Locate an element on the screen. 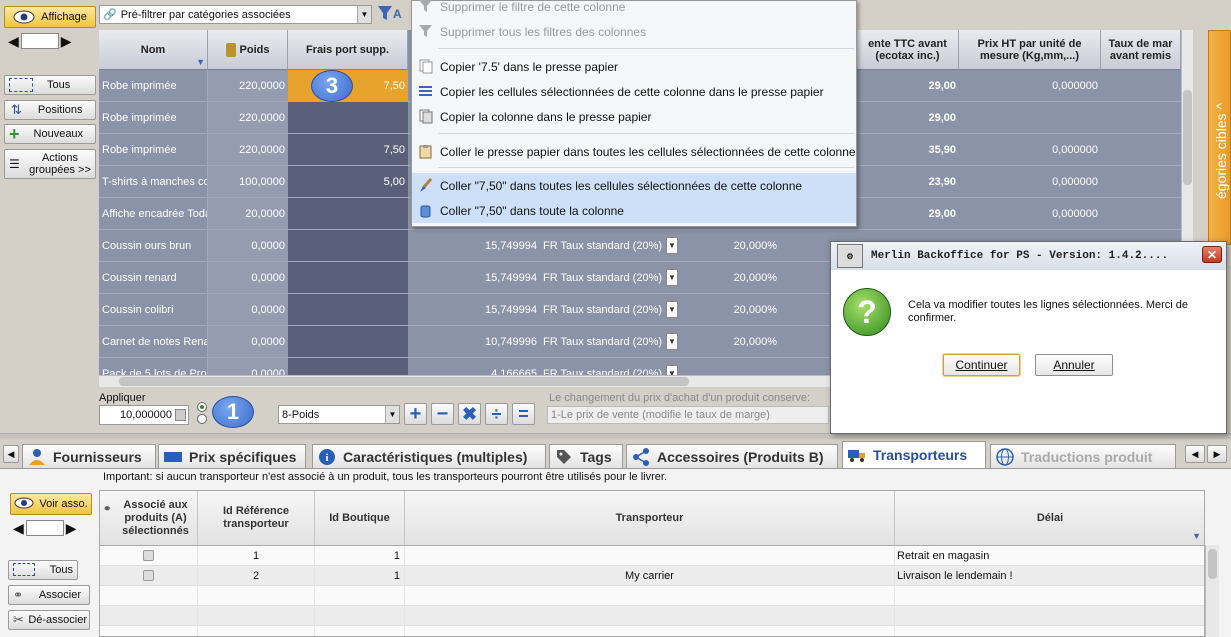 Image resolution: width=1231 pixels, height=637 pixels. nouveaux-button: + Nouveaux is located at coordinates (50, 134).